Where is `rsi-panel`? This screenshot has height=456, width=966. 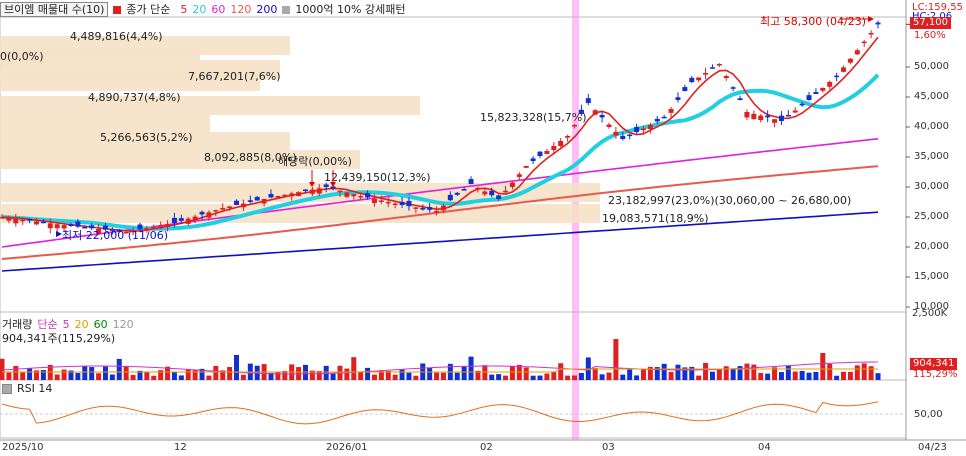
rsi-panel is located at coordinates (453, 409).